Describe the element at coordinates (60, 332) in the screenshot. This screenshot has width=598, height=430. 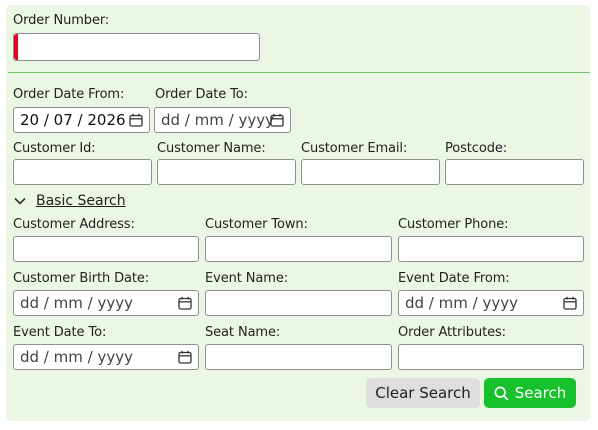
I see `event-date-to-label: Event Date To:` at that location.